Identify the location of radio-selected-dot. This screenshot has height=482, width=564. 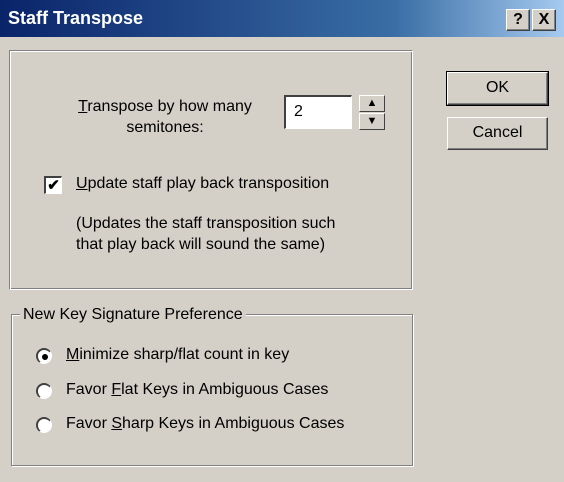
(45, 357).